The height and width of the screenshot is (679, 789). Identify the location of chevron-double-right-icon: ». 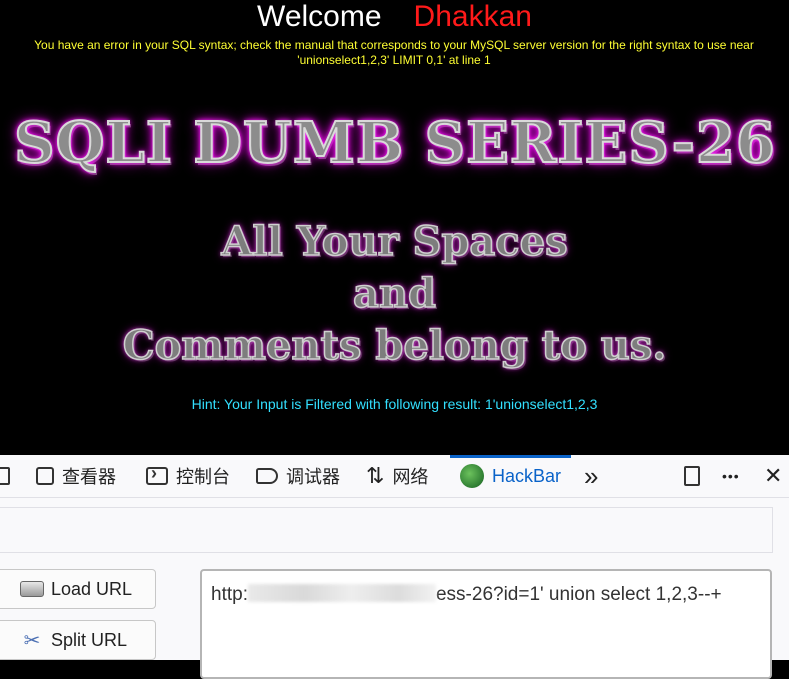
(591, 475).